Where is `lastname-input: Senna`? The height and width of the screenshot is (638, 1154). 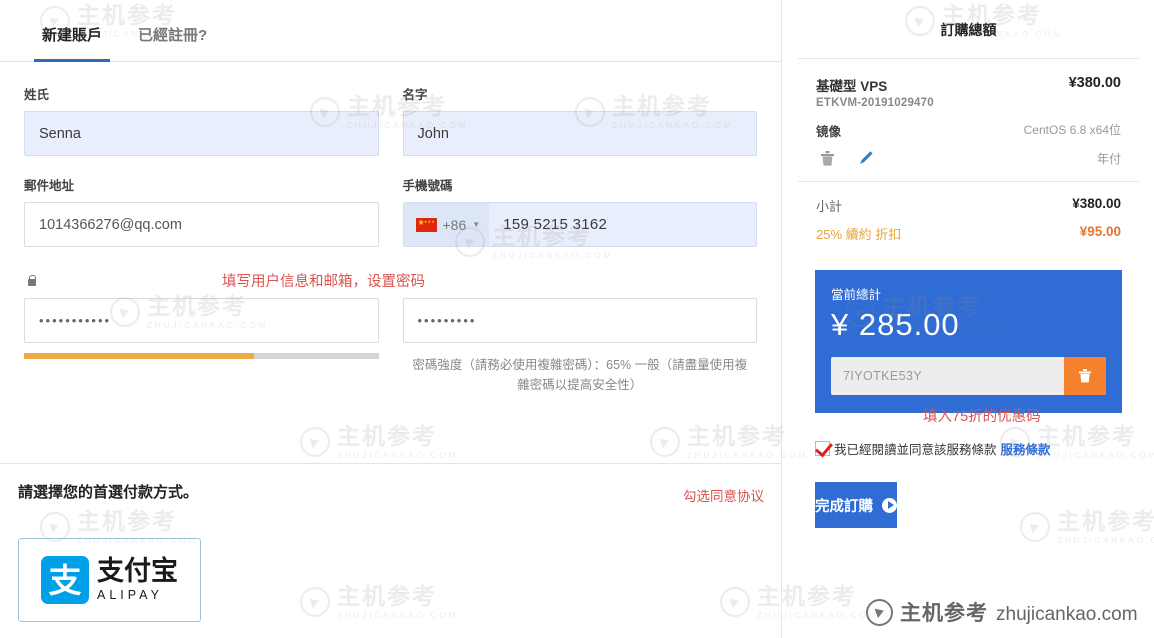
lastname-input: Senna is located at coordinates (201, 133).